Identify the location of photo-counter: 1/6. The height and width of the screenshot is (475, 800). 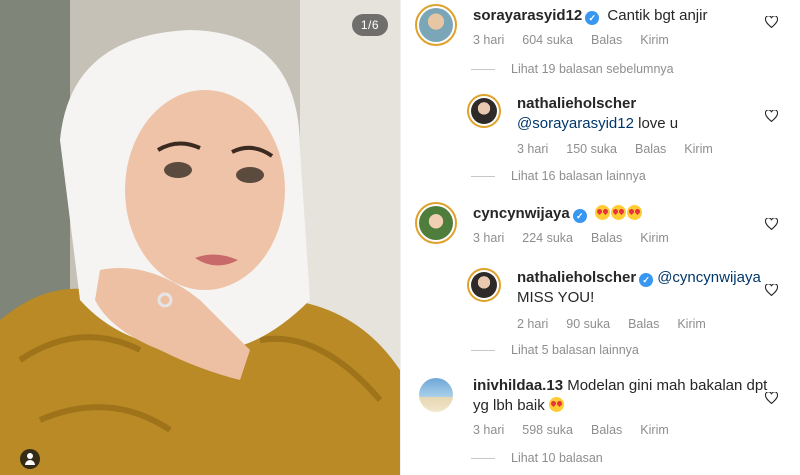
(369, 25).